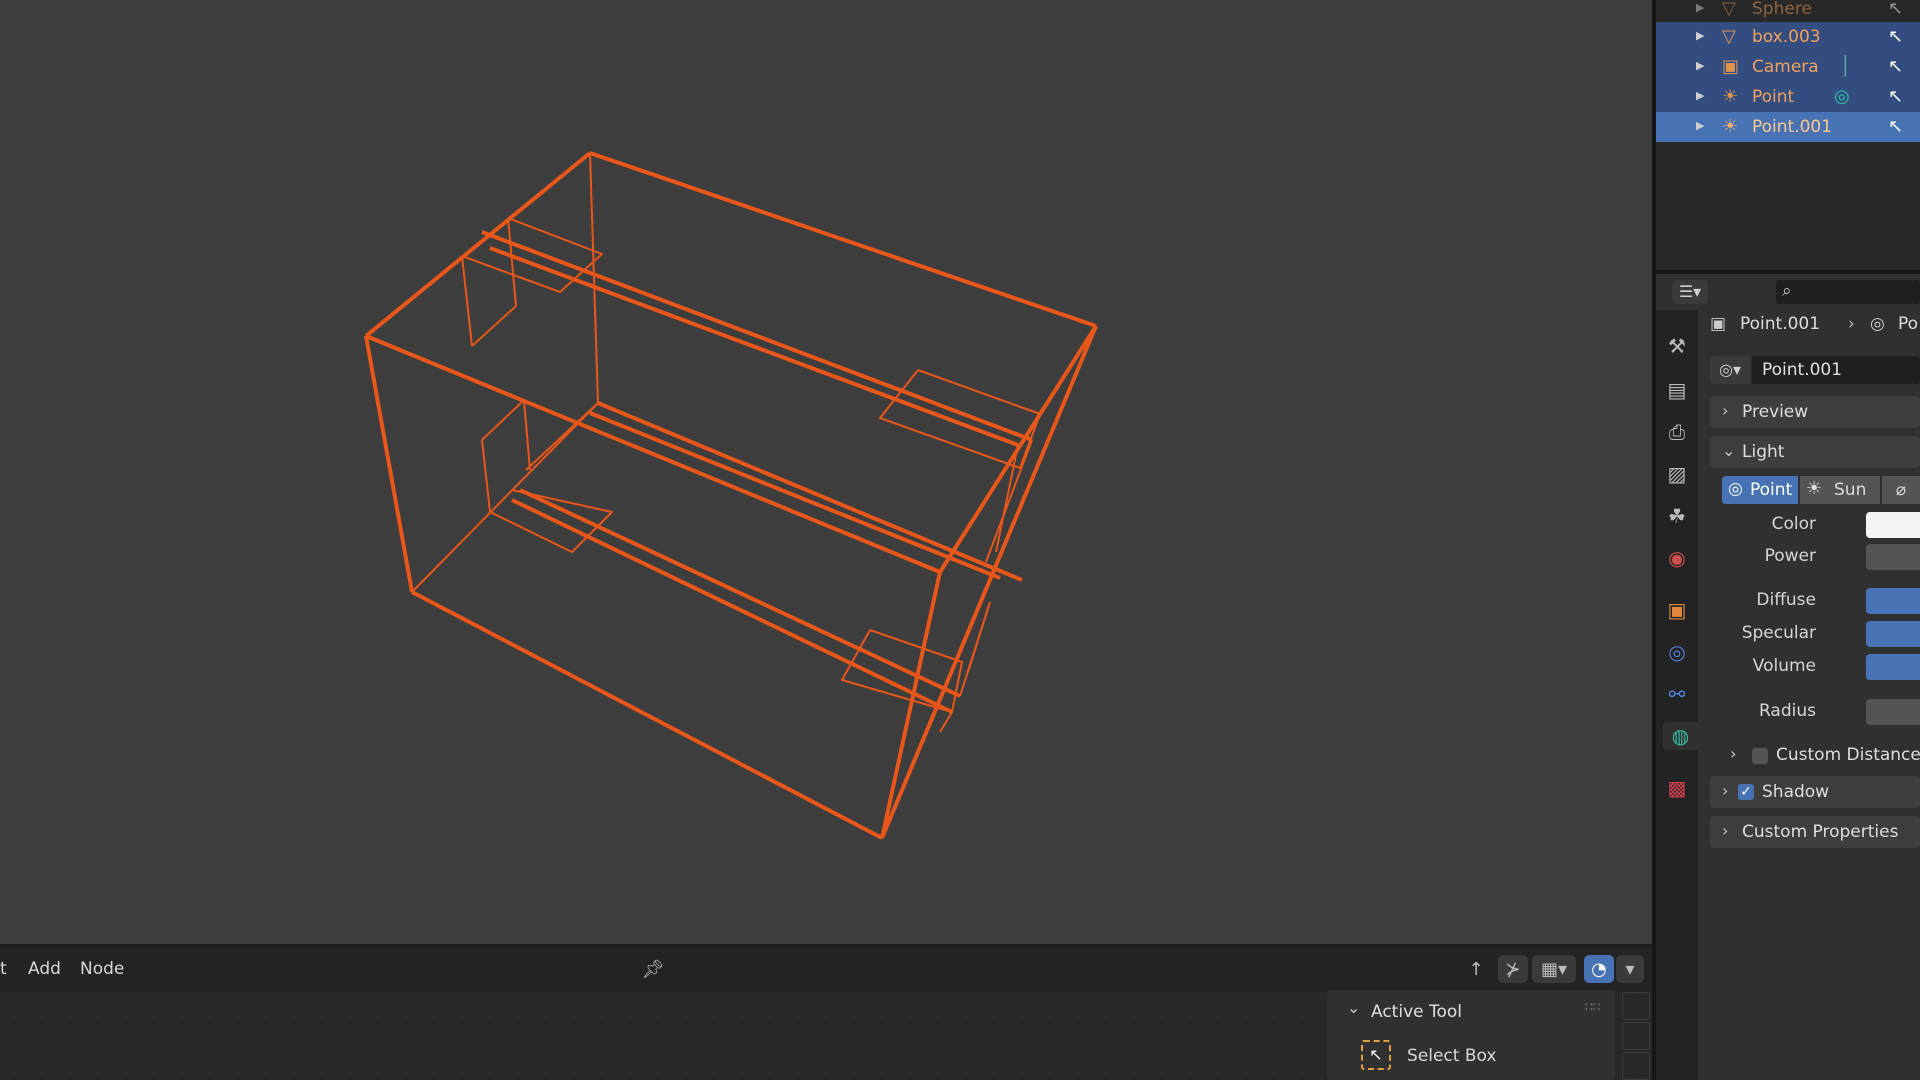  I want to click on tool-tab-icon: ⚒, so click(1677, 346).